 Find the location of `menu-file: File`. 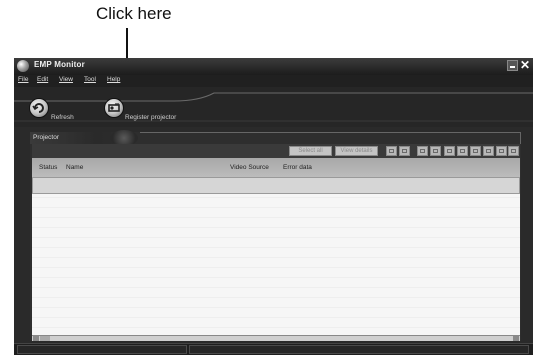

menu-file: File is located at coordinates (23, 79).